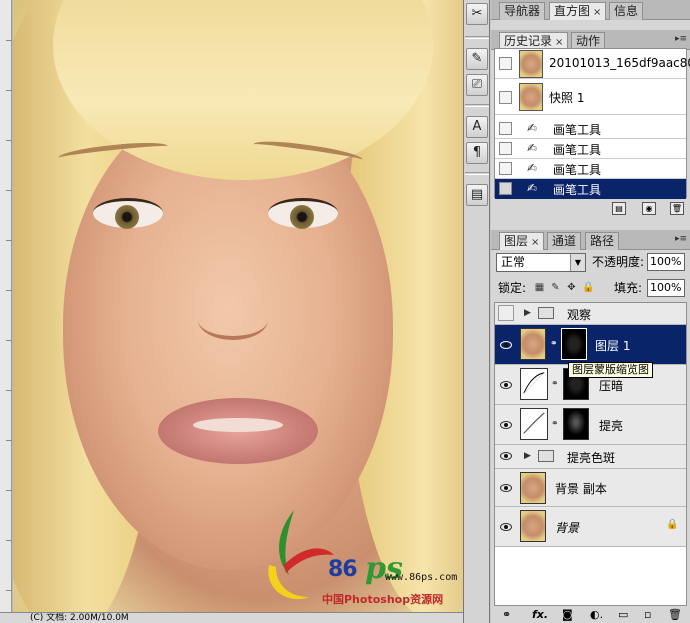 The width and height of the screenshot is (690, 623). I want to click on right-eye, so click(303, 213).